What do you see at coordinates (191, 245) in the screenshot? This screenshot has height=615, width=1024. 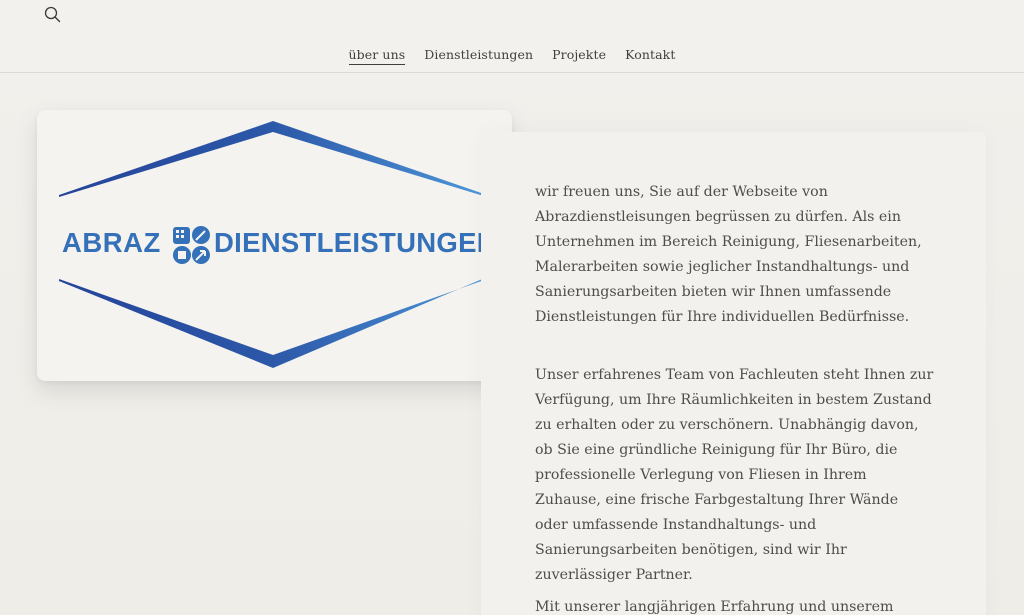 I see `tools-emblem-icon` at bounding box center [191, 245].